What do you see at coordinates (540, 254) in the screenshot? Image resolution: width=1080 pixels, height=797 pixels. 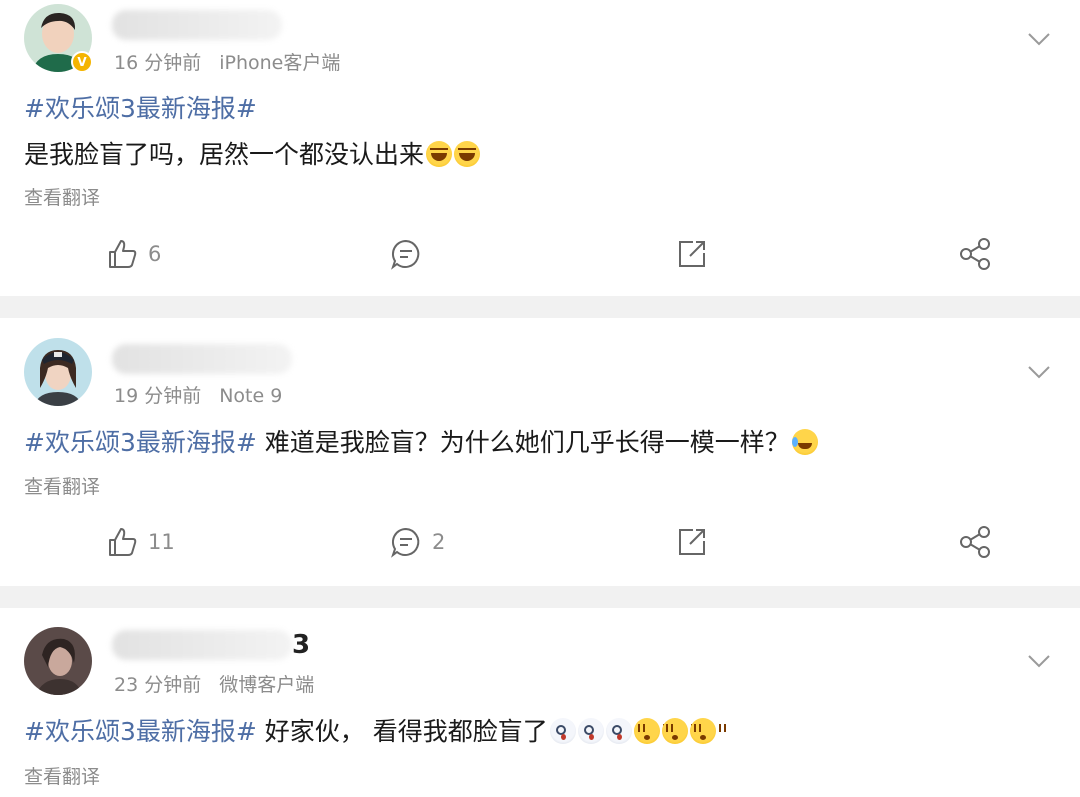 I see `action-bar: 6` at bounding box center [540, 254].